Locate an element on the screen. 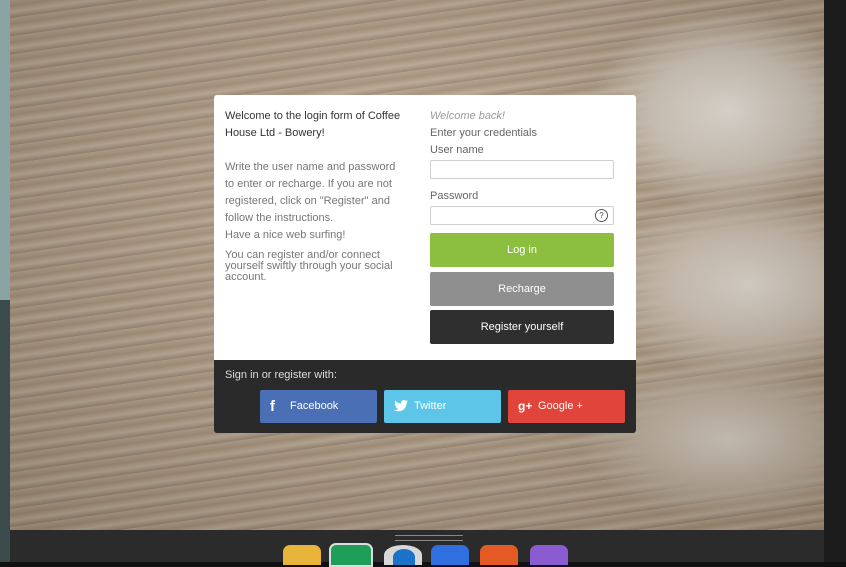 The width and height of the screenshot is (846, 567). music-icon is located at coordinates (499, 555).